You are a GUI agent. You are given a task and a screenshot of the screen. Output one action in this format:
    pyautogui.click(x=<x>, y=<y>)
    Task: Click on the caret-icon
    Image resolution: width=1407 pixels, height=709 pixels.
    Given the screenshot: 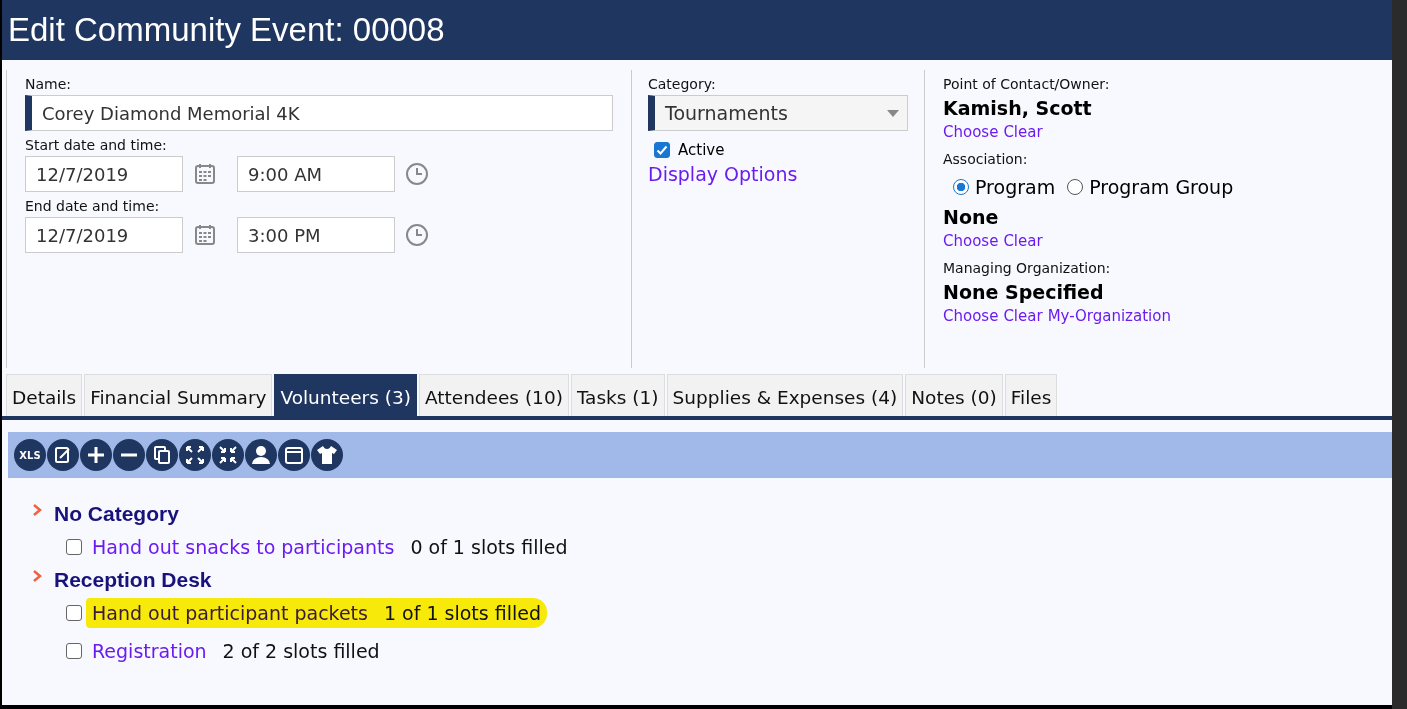 What is the action you would take?
    pyautogui.click(x=893, y=113)
    